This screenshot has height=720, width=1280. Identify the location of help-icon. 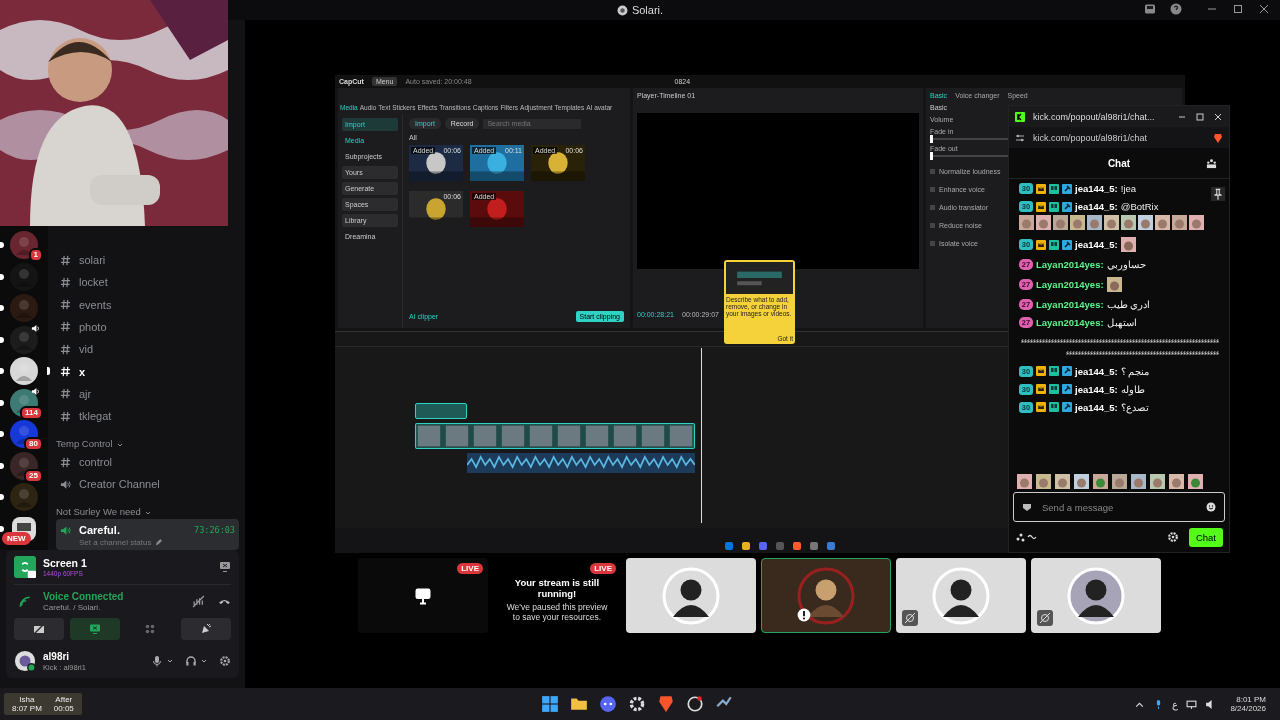
(1176, 9).